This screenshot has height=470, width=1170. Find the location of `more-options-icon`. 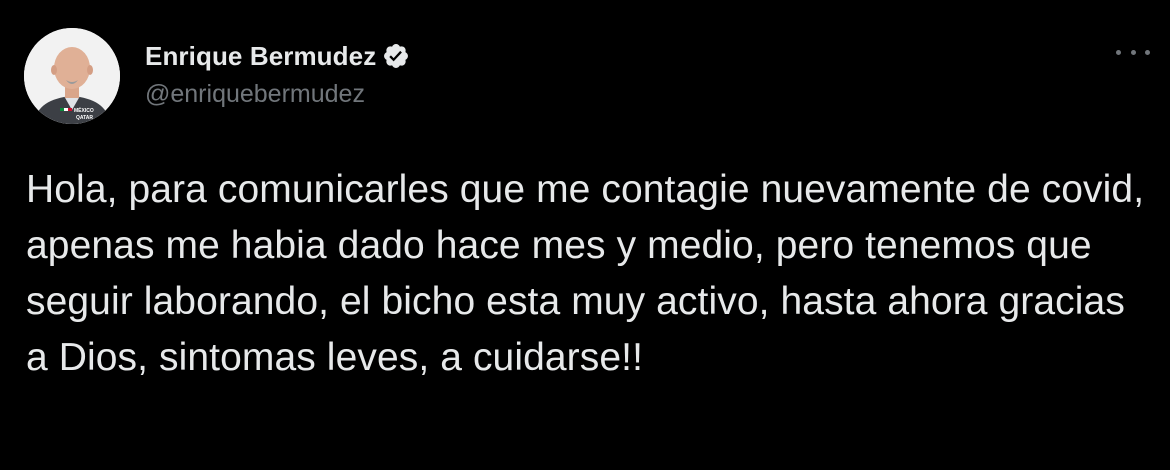

more-options-icon is located at coordinates (1133, 52).